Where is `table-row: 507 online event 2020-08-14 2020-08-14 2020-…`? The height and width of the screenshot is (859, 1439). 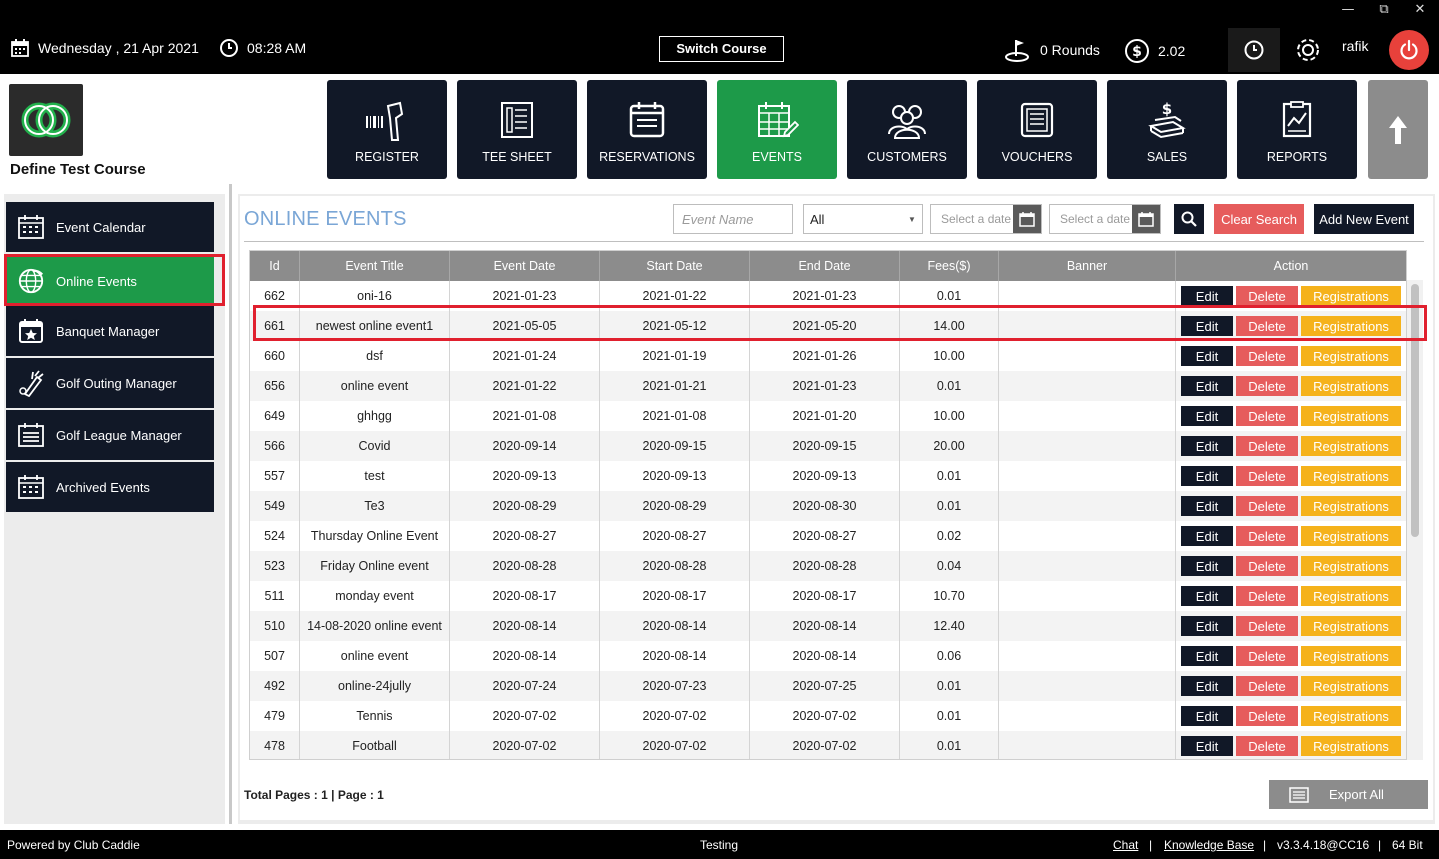
table-row: 507 online event 2020-08-14 2020-08-14 2020-… is located at coordinates (828, 656).